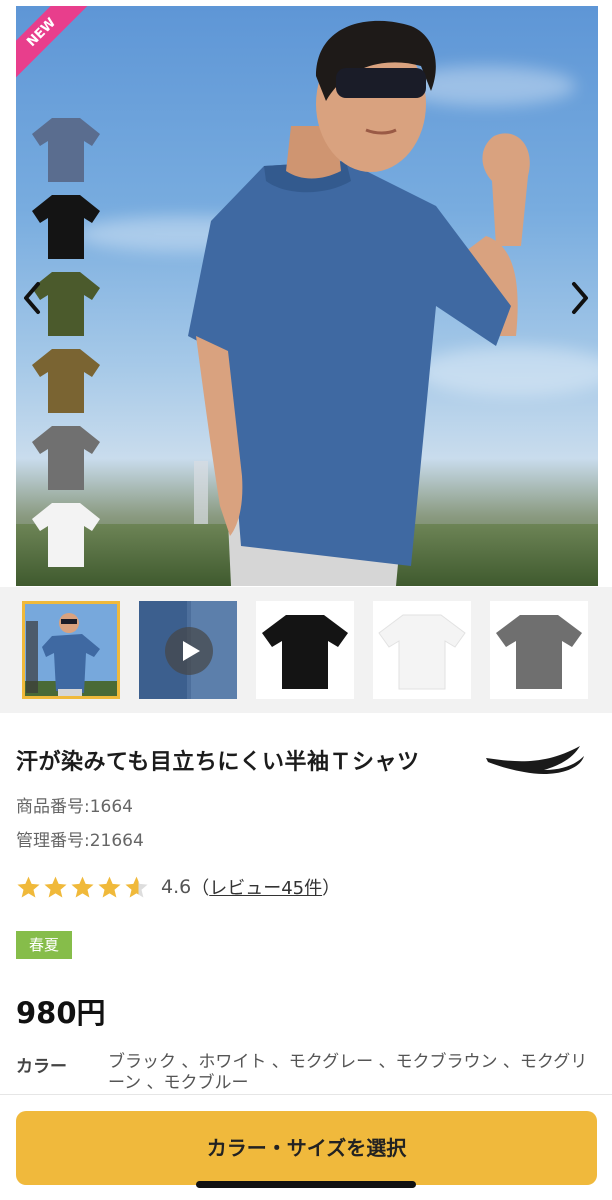 This screenshot has height=1200, width=612. I want to click on color-swatch-list, so click(66, 345).